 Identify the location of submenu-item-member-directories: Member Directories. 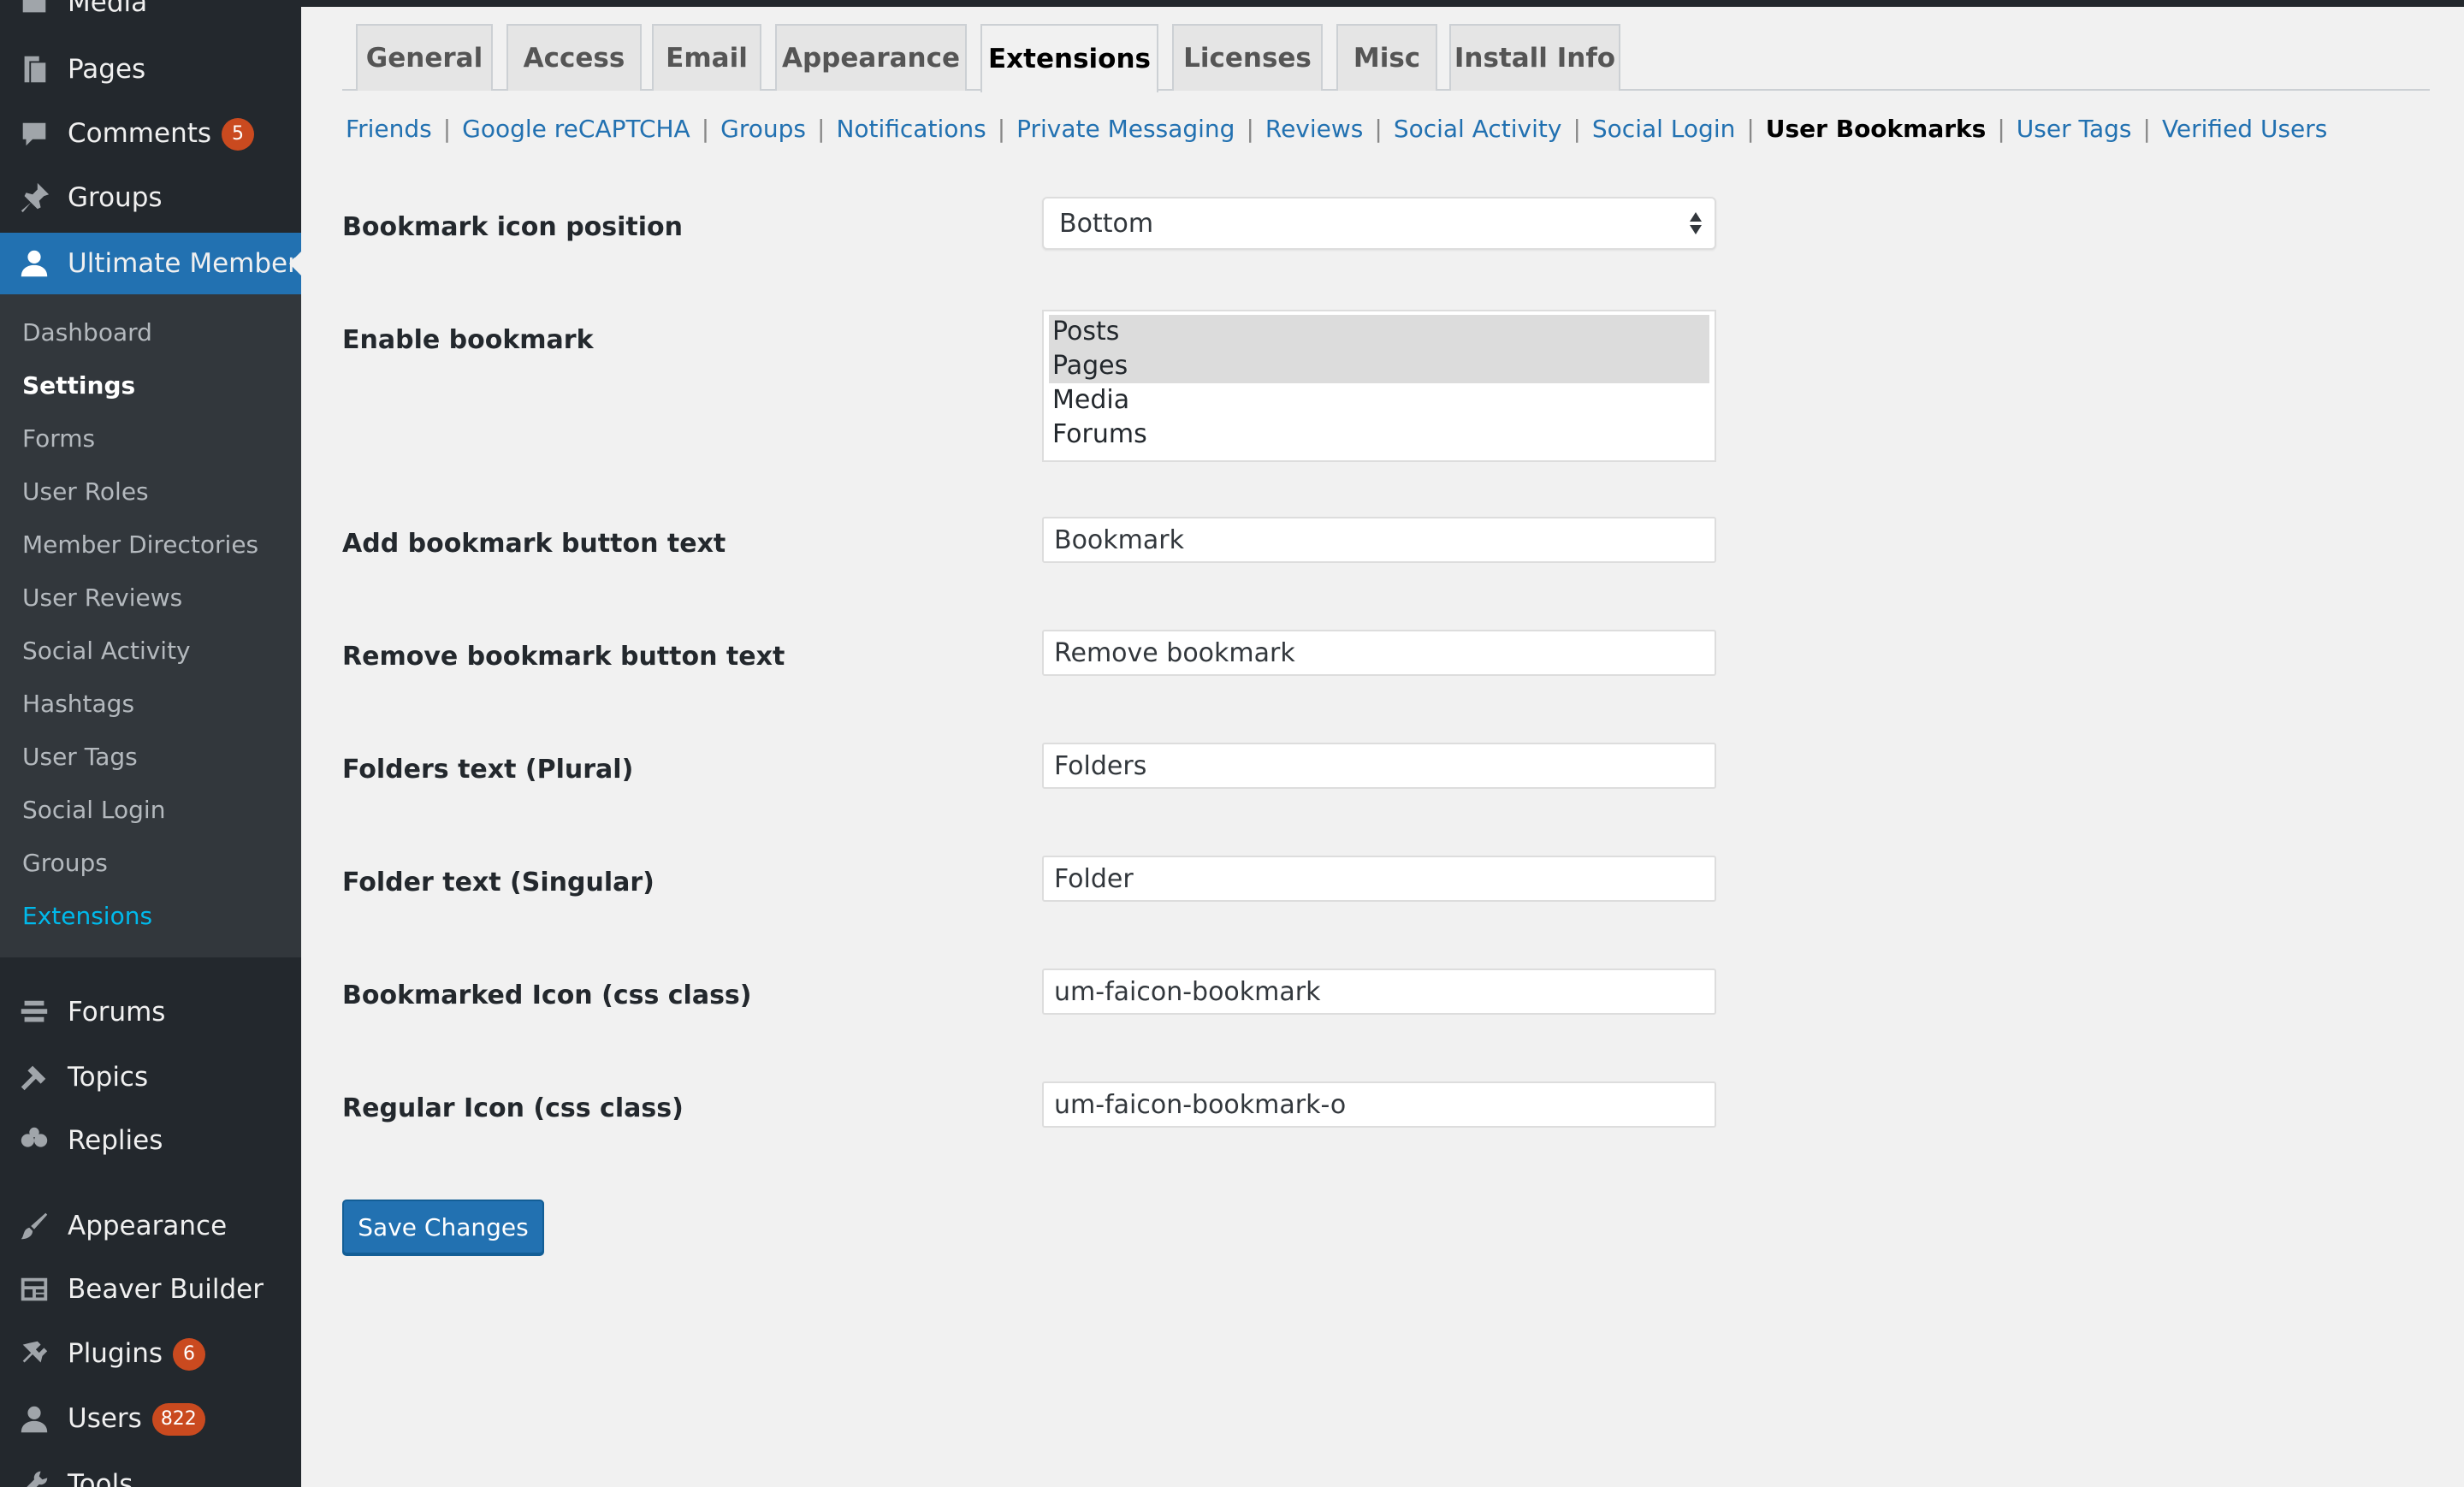
(140, 544).